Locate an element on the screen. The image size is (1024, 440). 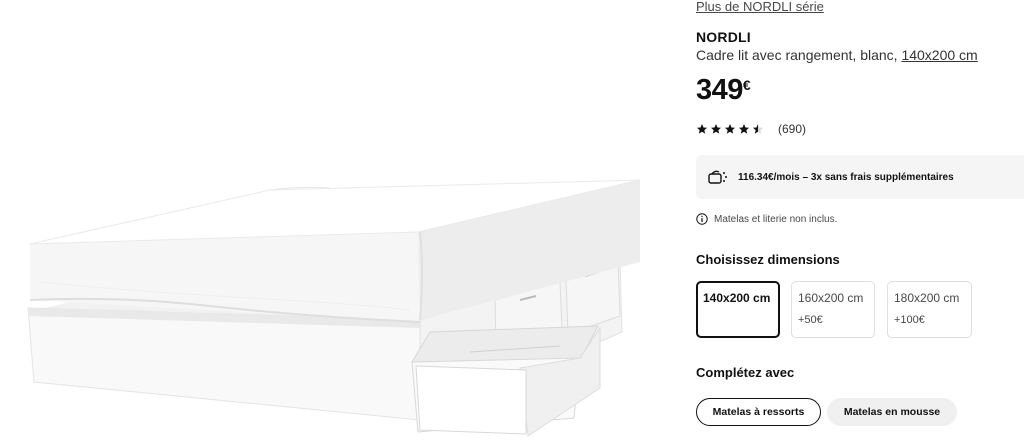
product-name: NORDLI is located at coordinates (723, 37).